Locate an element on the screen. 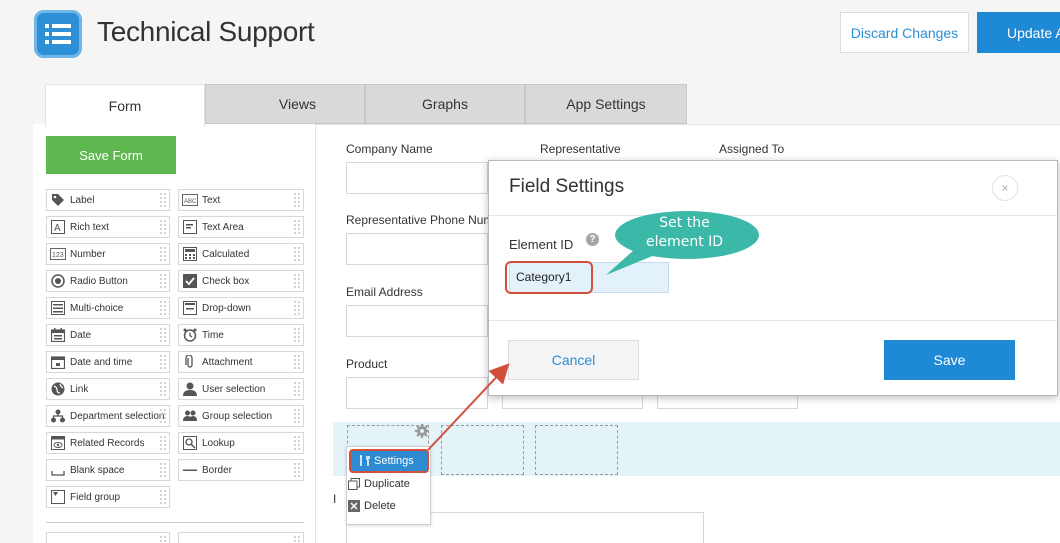 This screenshot has width=1060, height=543. palette-department-selection: Department selection is located at coordinates (108, 416).